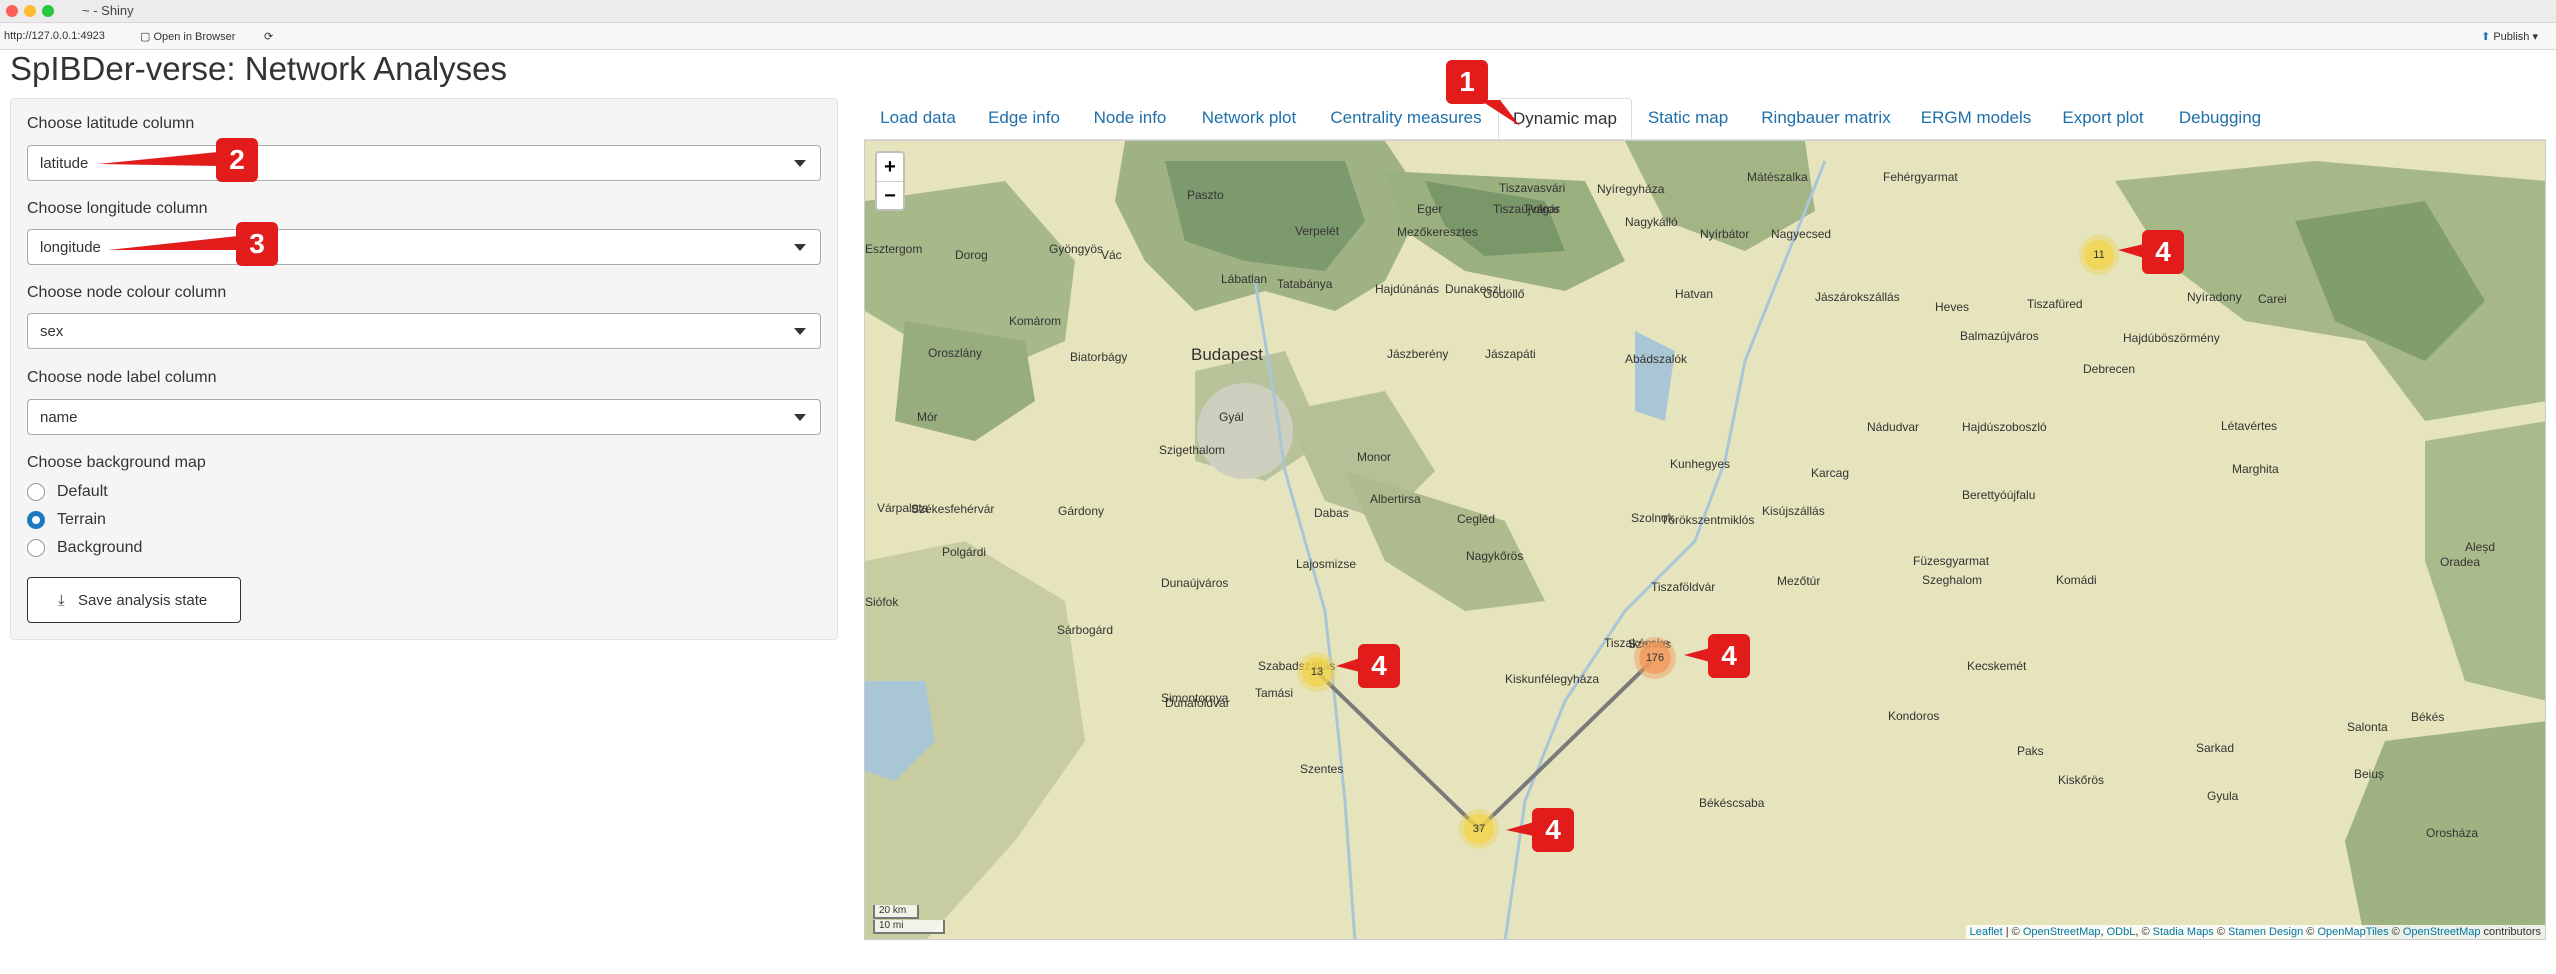 The image size is (2556, 974). I want to click on place-label: Füzesgyarmat, so click(1951, 561).